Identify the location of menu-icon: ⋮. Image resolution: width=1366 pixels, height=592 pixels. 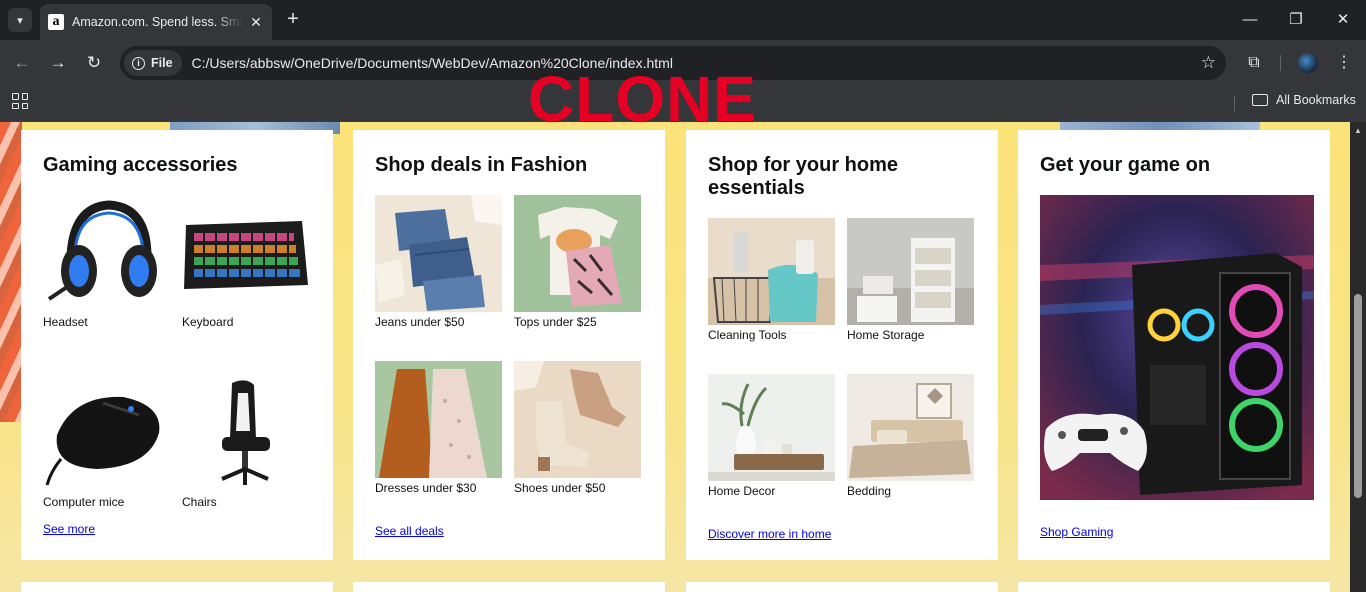
(1344, 63).